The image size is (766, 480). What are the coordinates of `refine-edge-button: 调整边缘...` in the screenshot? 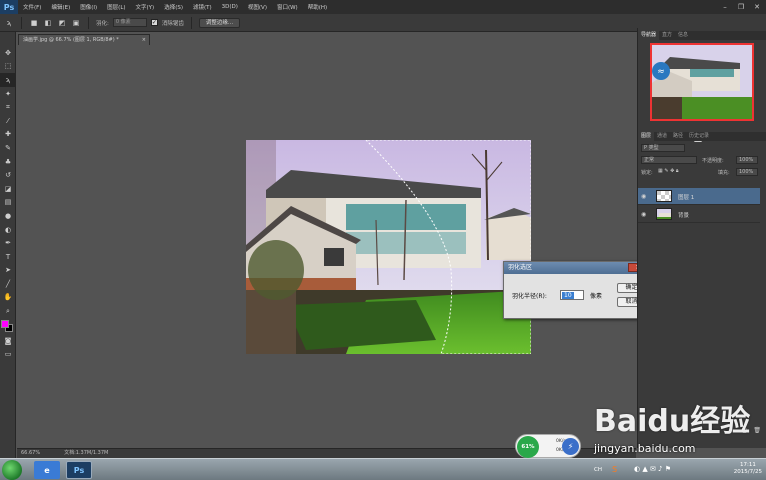 It's located at (219, 22).